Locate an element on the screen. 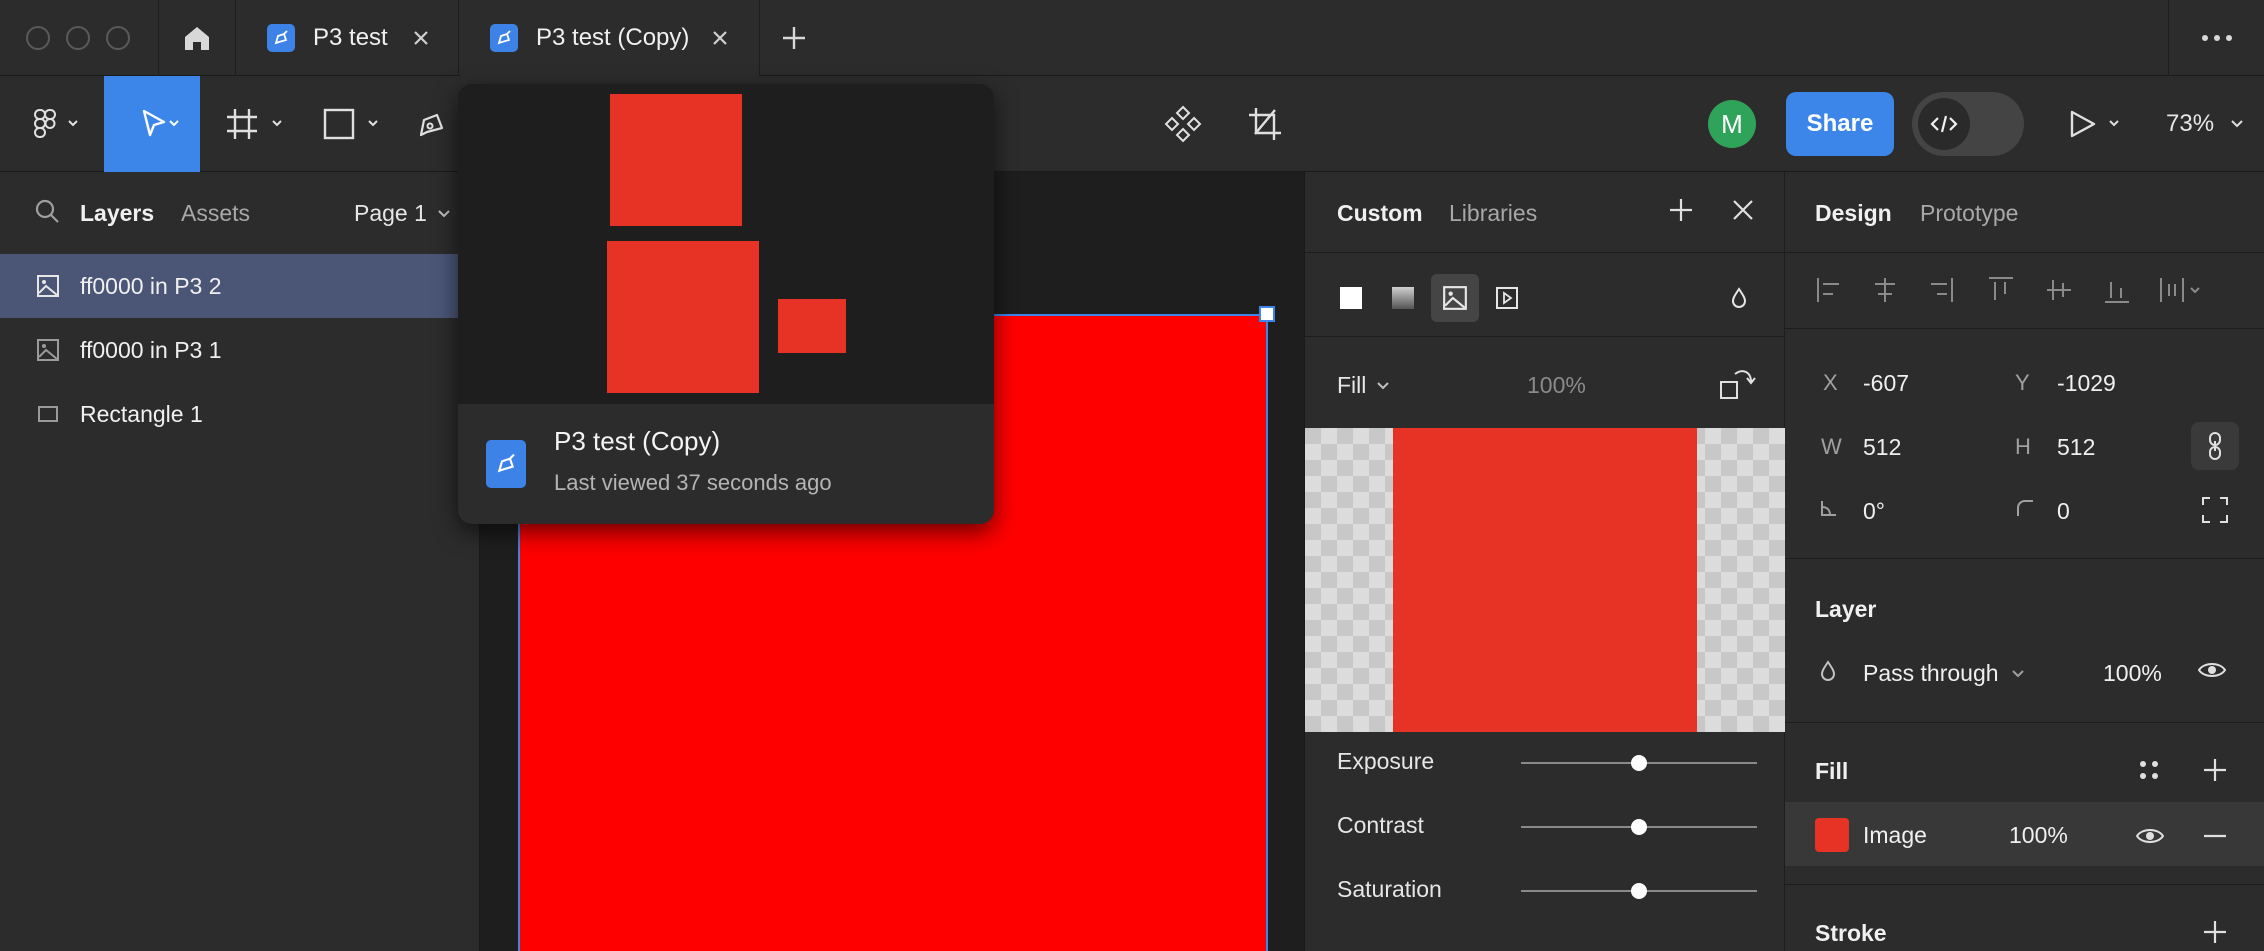 This screenshot has height=951, width=2264. w-field: 512 is located at coordinates (1882, 447).